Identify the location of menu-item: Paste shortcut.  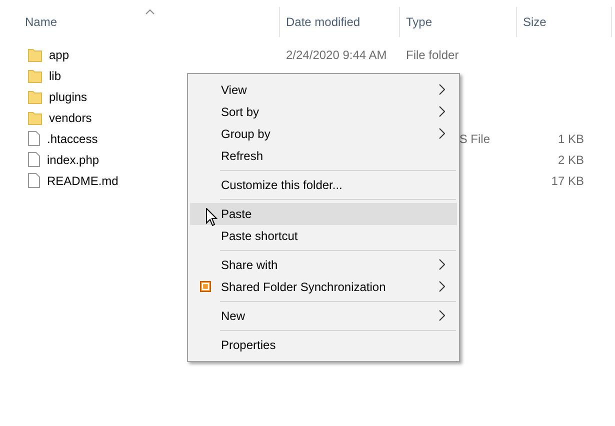
(323, 236).